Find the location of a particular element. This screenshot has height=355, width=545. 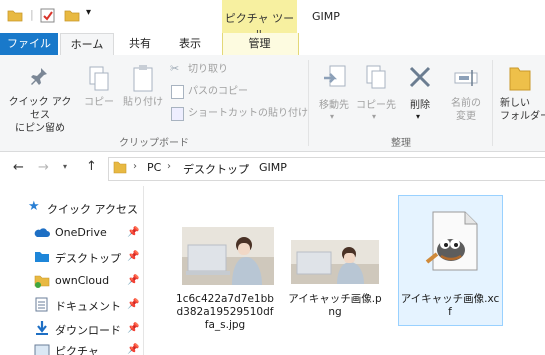

shortcut-icon is located at coordinates (177, 114).